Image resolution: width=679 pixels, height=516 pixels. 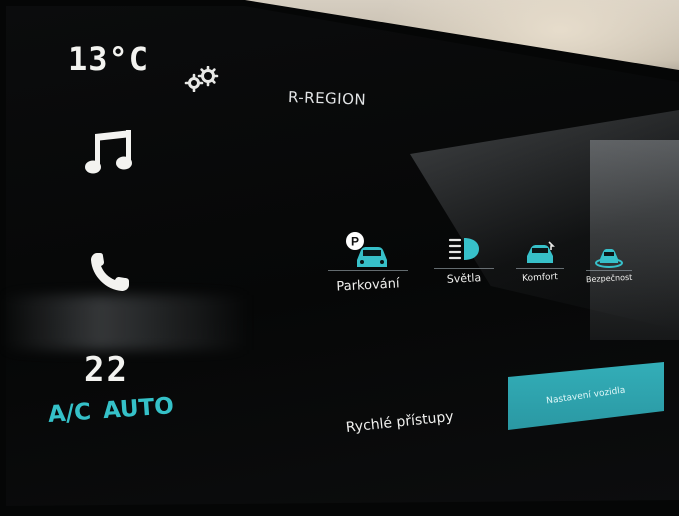 I want to click on page-title: R-REGION, so click(x=327, y=98).